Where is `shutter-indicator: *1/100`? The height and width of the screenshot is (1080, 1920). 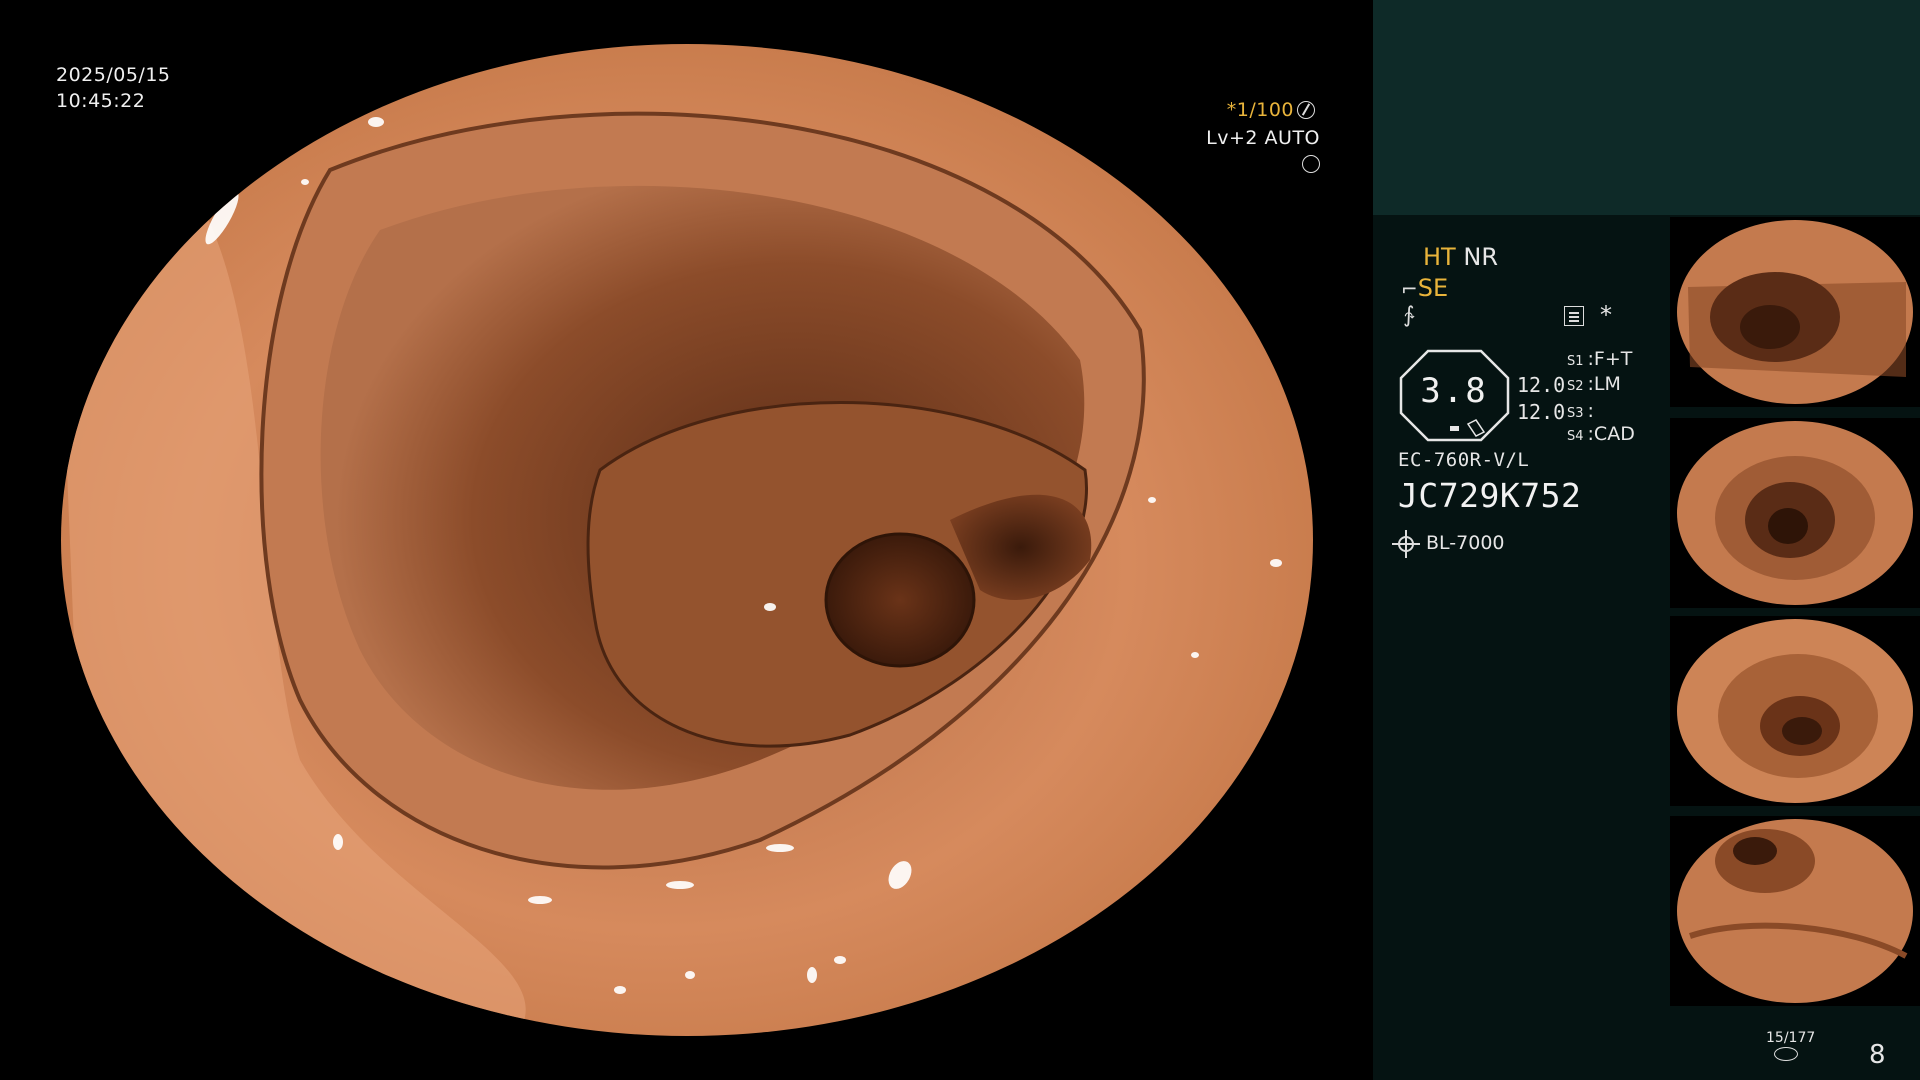 shutter-indicator: *1/100 is located at coordinates (1255, 110).